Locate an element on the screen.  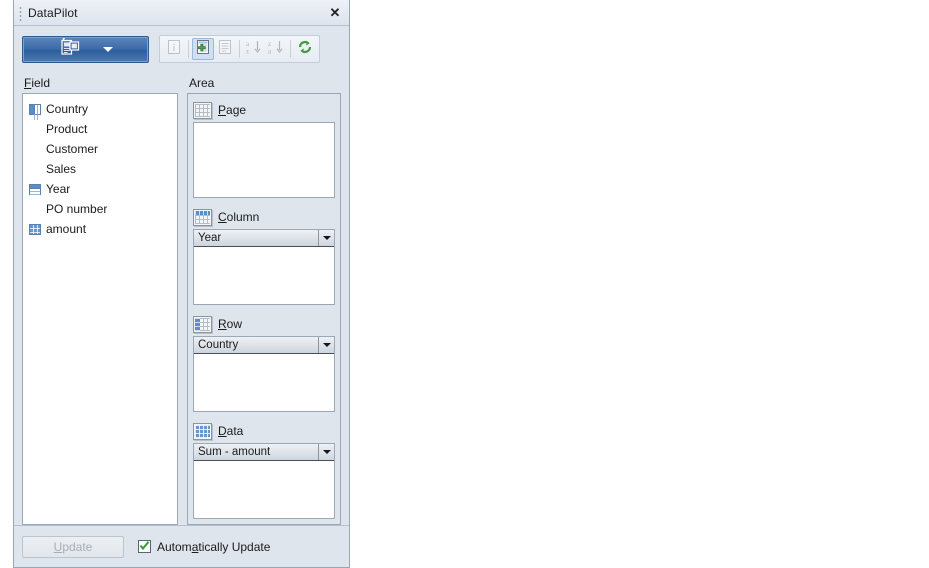
area-accel-column: C is located at coordinates (222, 217).